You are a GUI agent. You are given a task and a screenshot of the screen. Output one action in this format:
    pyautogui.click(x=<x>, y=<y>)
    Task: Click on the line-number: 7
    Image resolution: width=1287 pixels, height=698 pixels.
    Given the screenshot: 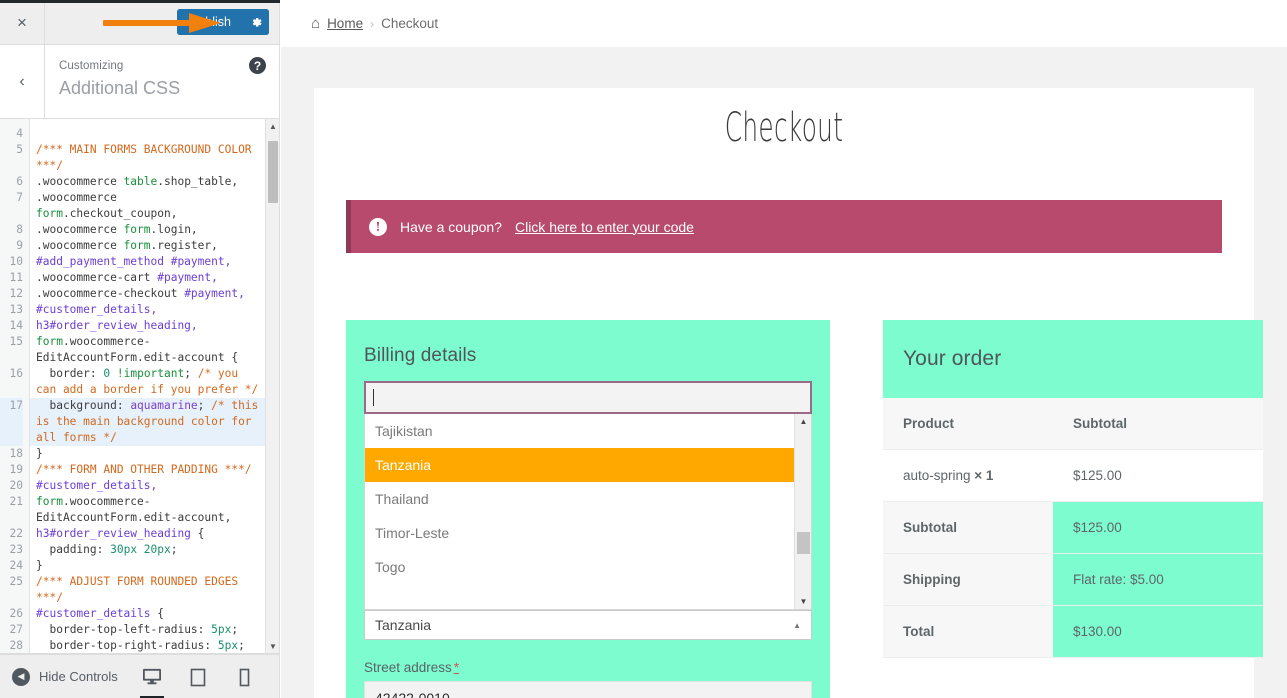 What is the action you would take?
    pyautogui.click(x=19, y=197)
    